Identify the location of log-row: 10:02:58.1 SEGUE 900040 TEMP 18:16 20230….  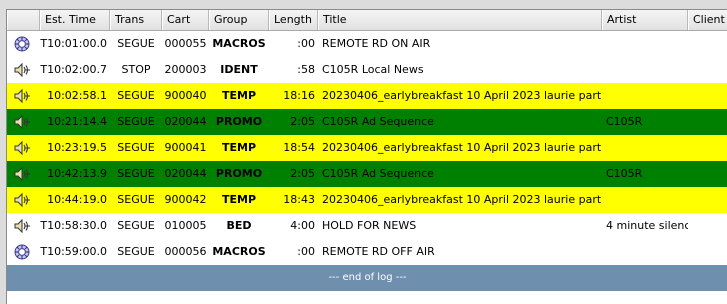
(367, 96).